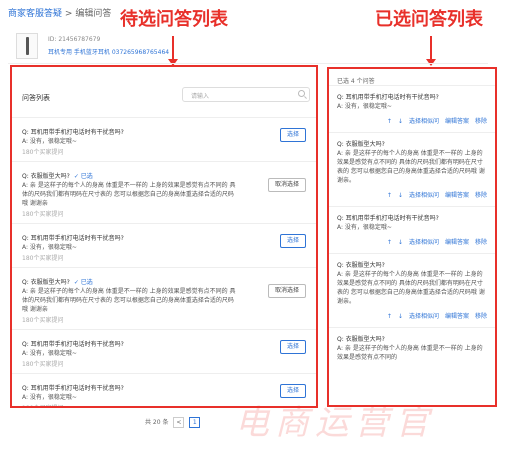  I want to click on product-id: ID: 21456787679, so click(74, 39).